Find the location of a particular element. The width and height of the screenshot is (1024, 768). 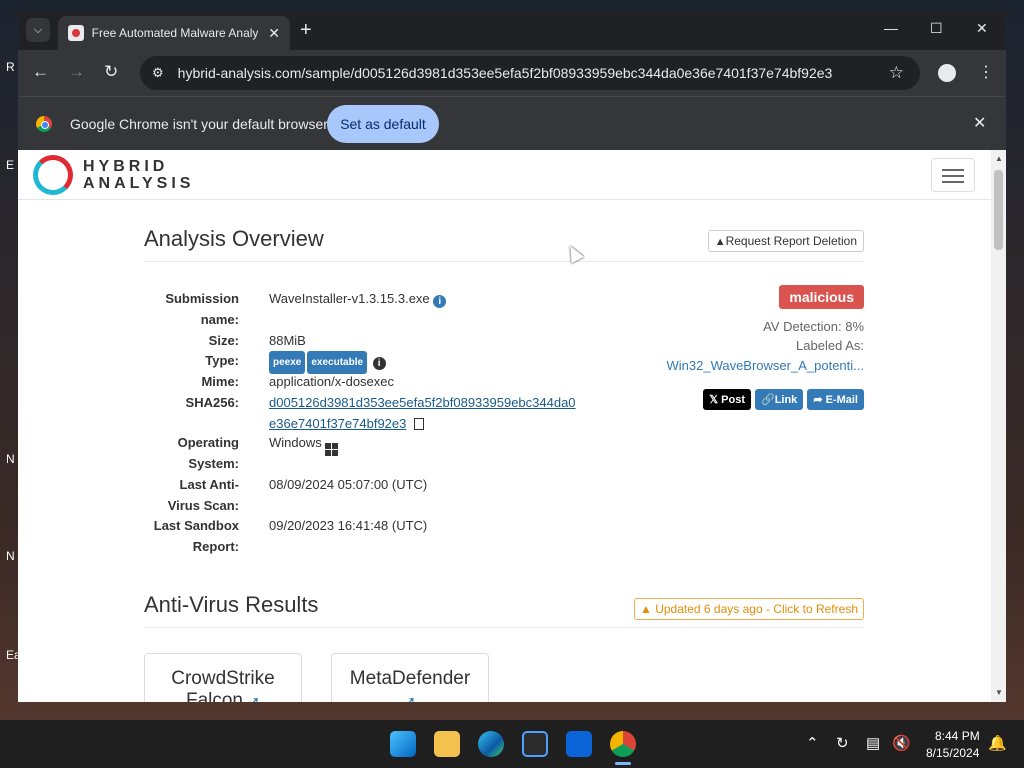

tab-title: Free Automated Malware Analysis is located at coordinates (175, 33).